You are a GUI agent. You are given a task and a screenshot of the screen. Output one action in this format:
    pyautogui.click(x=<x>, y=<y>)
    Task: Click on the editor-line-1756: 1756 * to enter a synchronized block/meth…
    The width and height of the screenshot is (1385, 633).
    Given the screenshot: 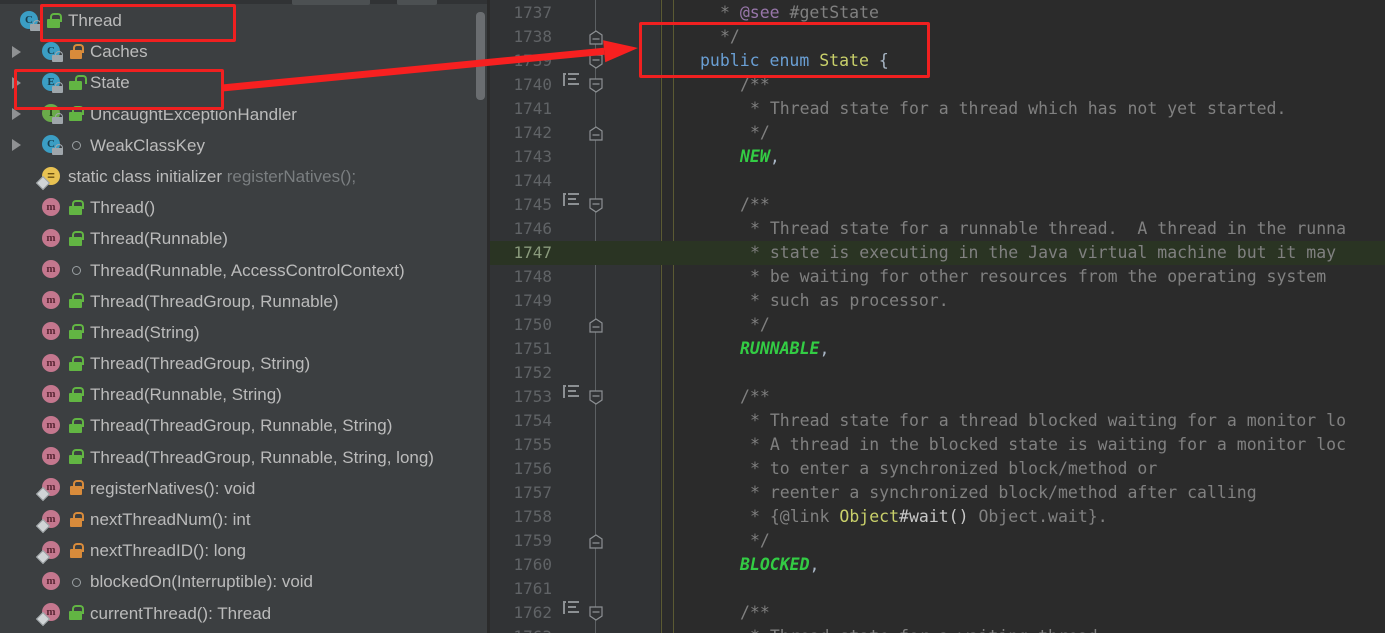 What is the action you would take?
    pyautogui.click(x=937, y=469)
    